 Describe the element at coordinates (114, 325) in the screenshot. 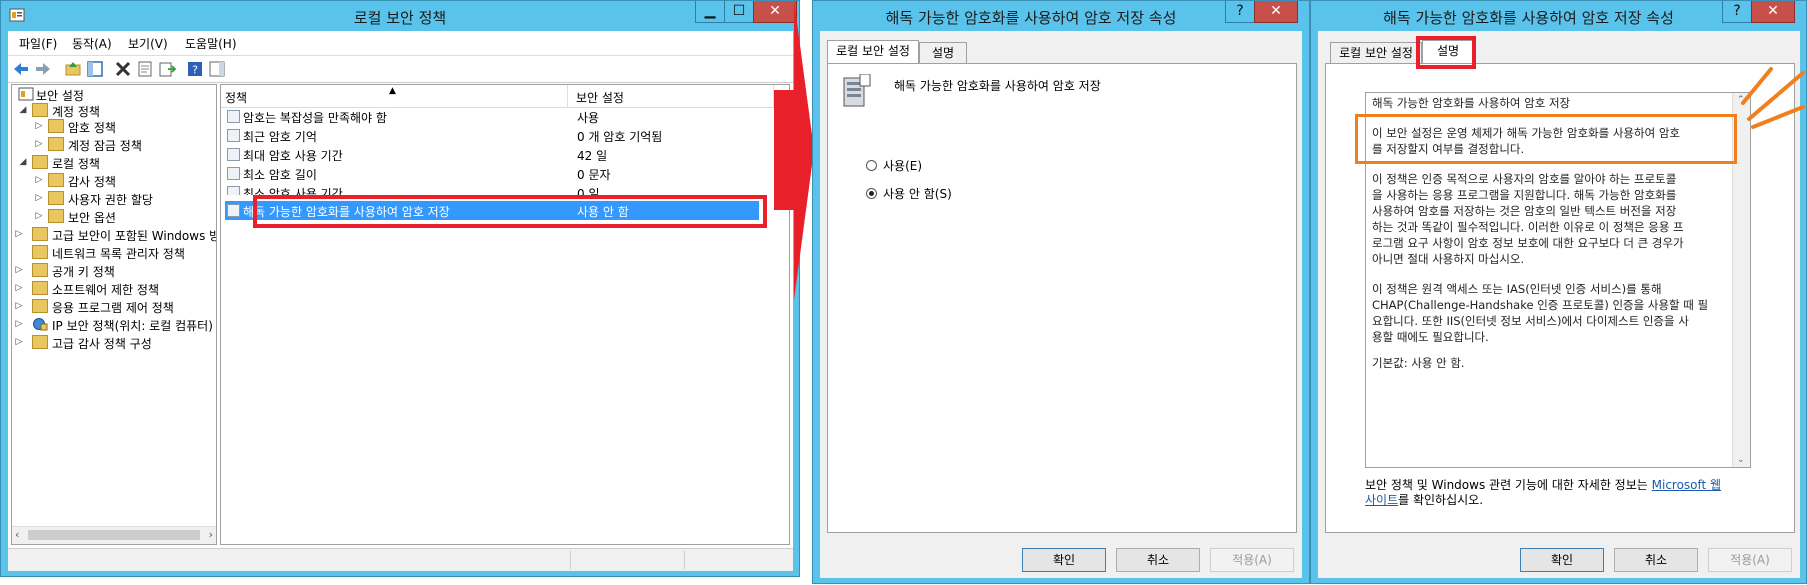

I see `tree-item-ip-security: ▷ IP 보안 정책(위치: 로컬 컴퓨터)` at that location.